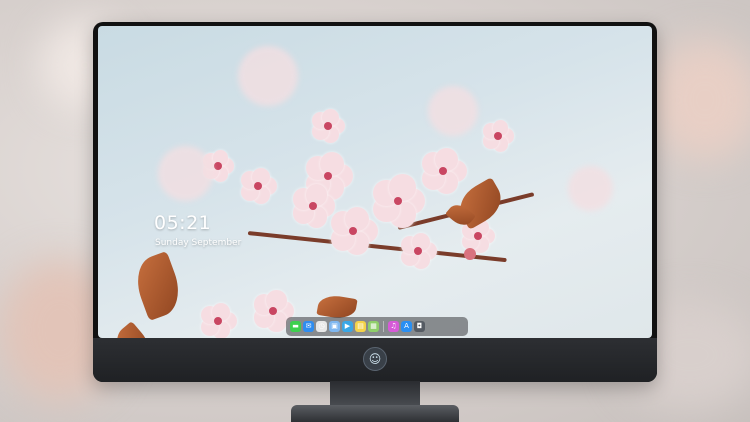  What do you see at coordinates (308, 326) in the screenshot?
I see `mail-icon: ✉` at bounding box center [308, 326].